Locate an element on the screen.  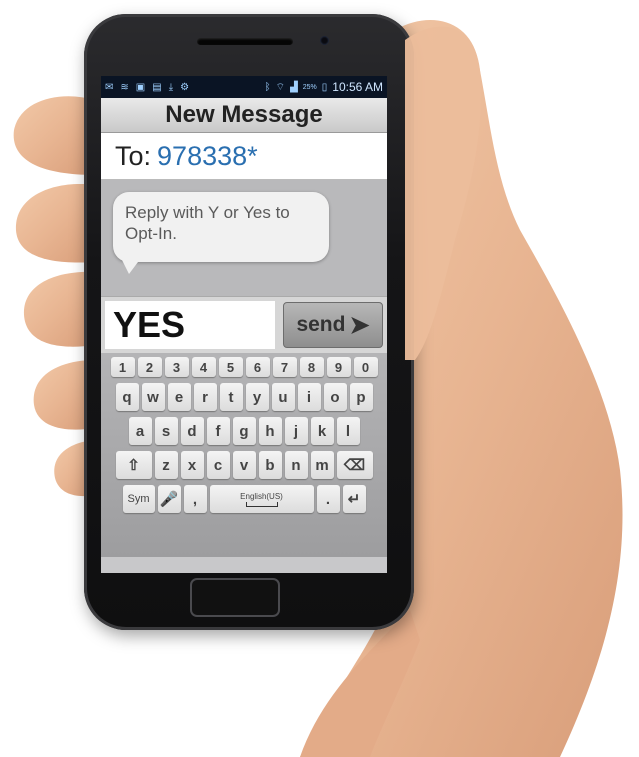
thumb-overlay is located at coordinates (443, 193).